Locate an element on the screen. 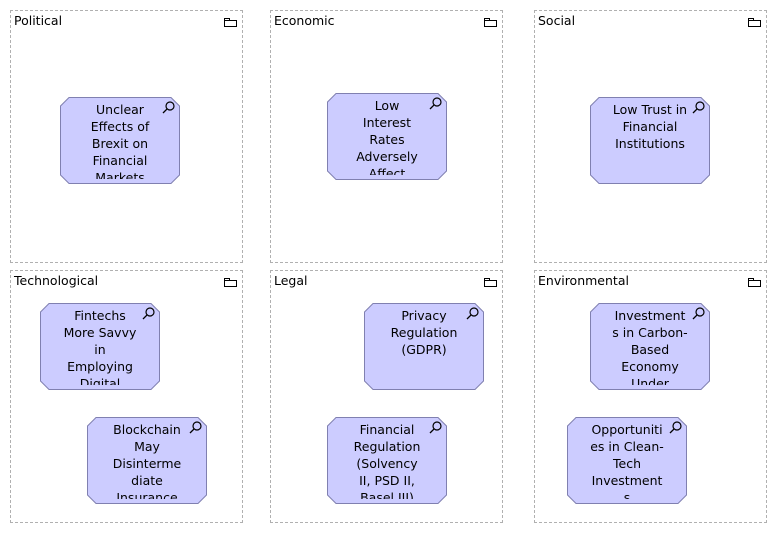  element-fintechs: Fintechs More Savvy in Employing Digital is located at coordinates (100, 346).